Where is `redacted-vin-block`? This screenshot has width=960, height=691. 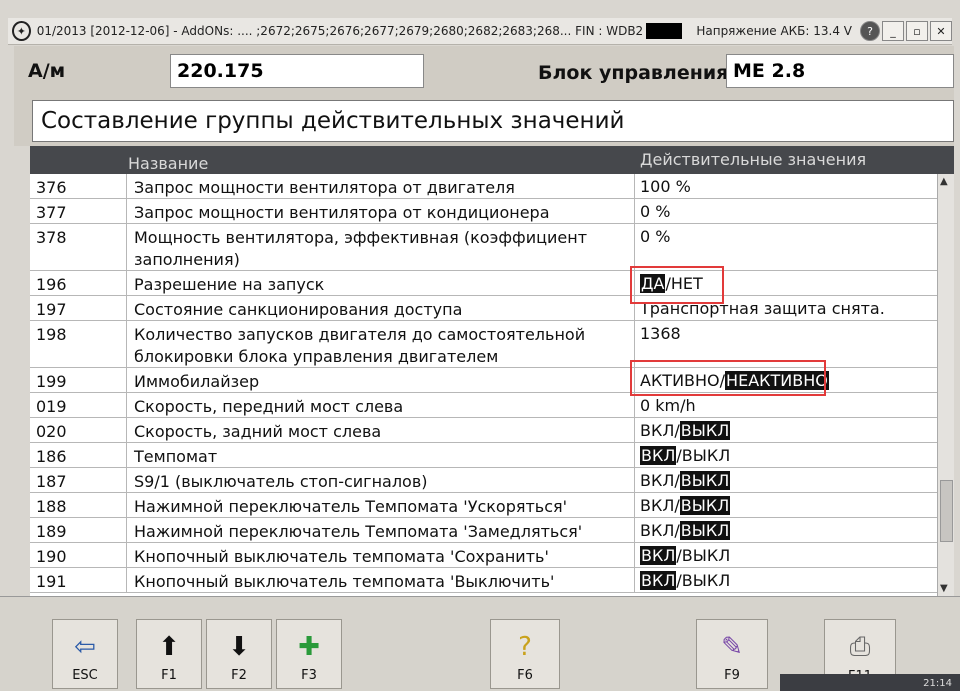 redacted-vin-block is located at coordinates (664, 31).